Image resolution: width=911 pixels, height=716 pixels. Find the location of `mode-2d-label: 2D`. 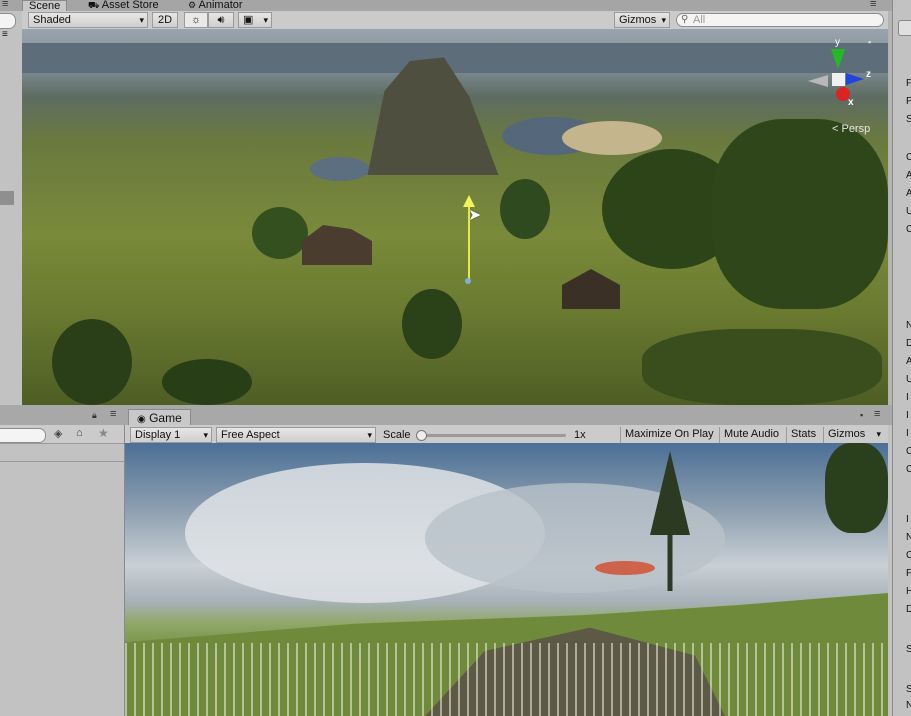

mode-2d-label: 2D is located at coordinates (165, 20).